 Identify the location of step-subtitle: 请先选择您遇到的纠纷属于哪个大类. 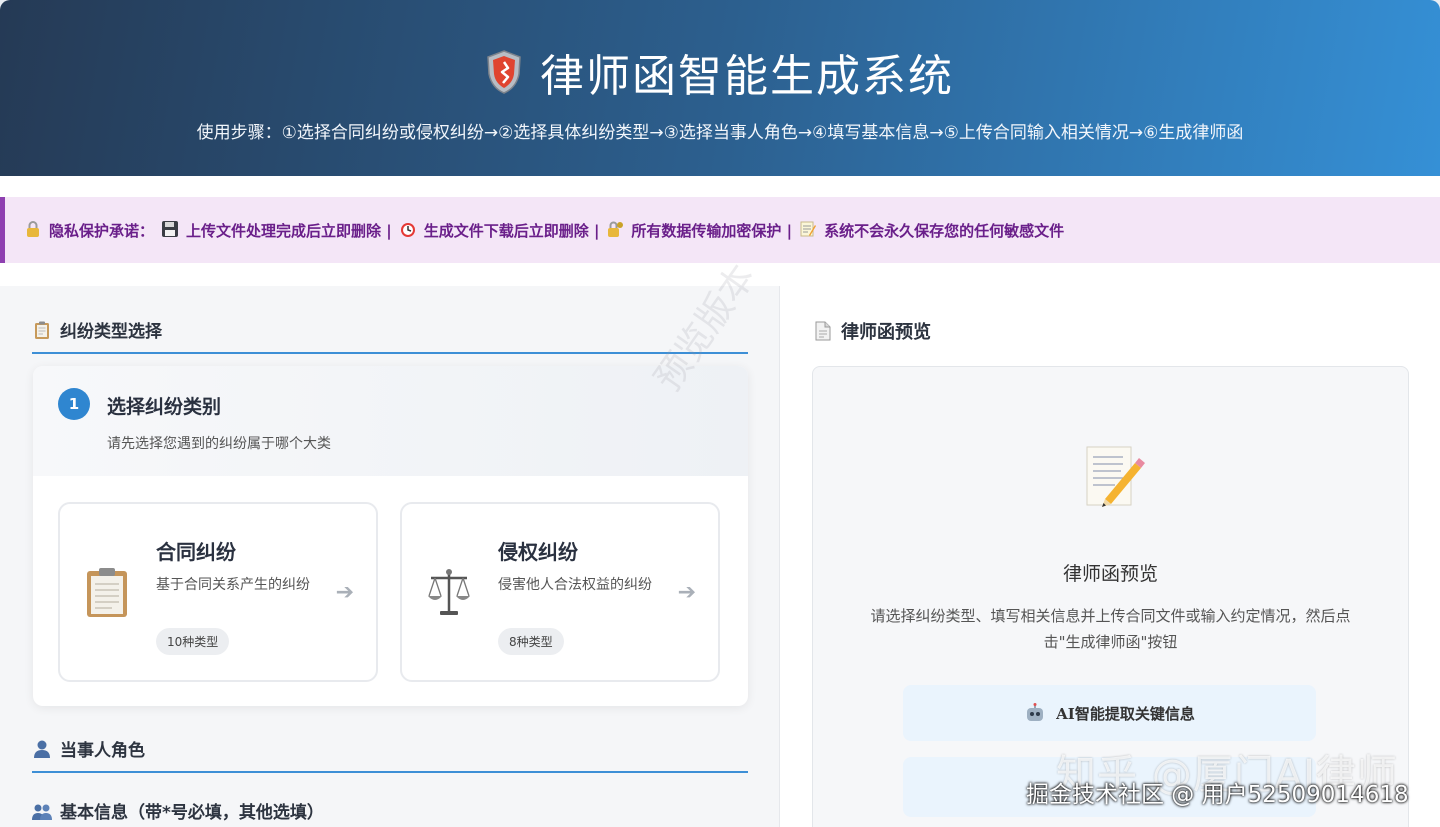
(219, 444).